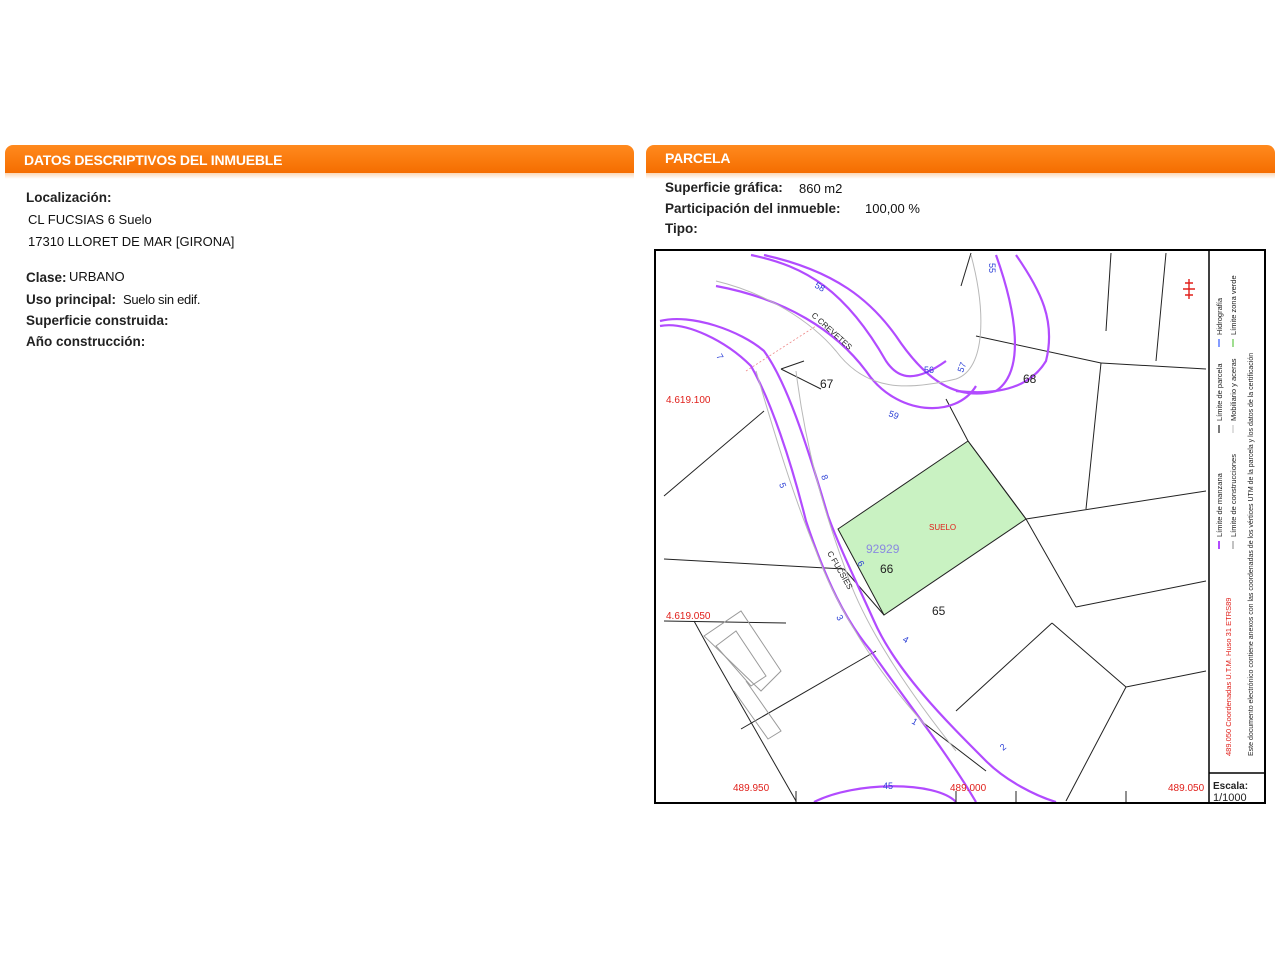 The height and width of the screenshot is (960, 1280). Describe the element at coordinates (1186, 788) in the screenshot. I see `coord-x-label: 489.050` at that location.